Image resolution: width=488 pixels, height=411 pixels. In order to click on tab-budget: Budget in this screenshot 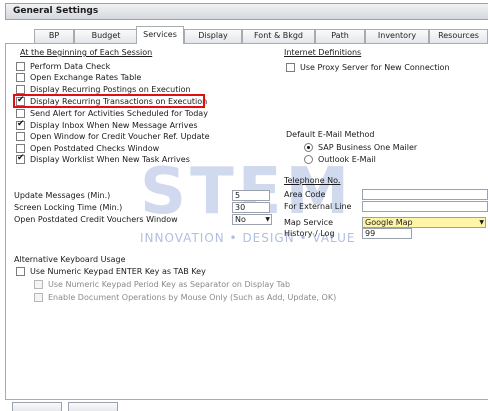, I will do `click(106, 36)`.